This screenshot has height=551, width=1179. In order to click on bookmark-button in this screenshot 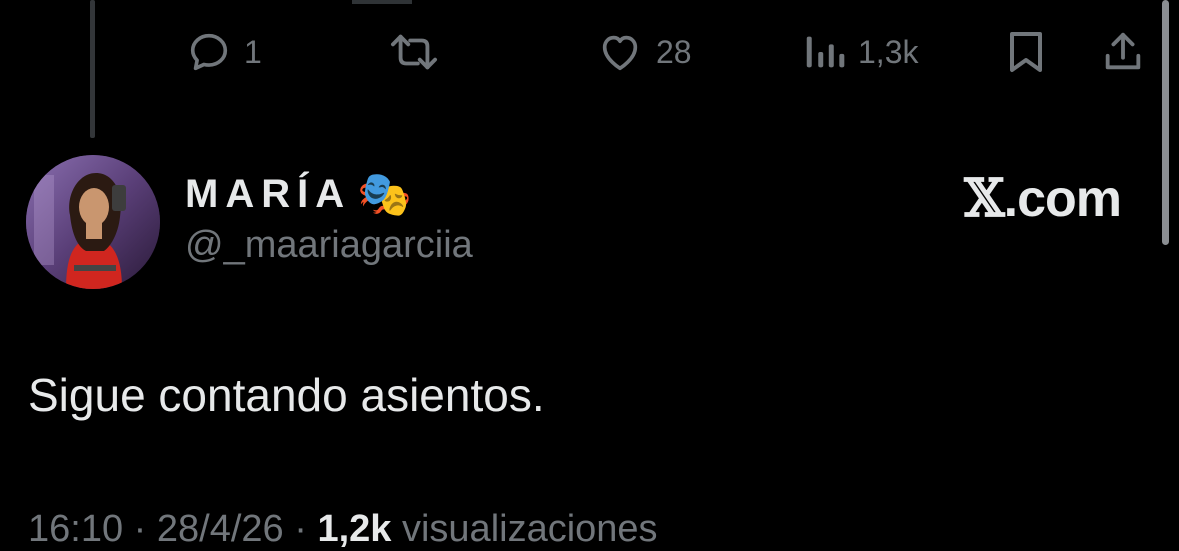, I will do `click(1026, 52)`.